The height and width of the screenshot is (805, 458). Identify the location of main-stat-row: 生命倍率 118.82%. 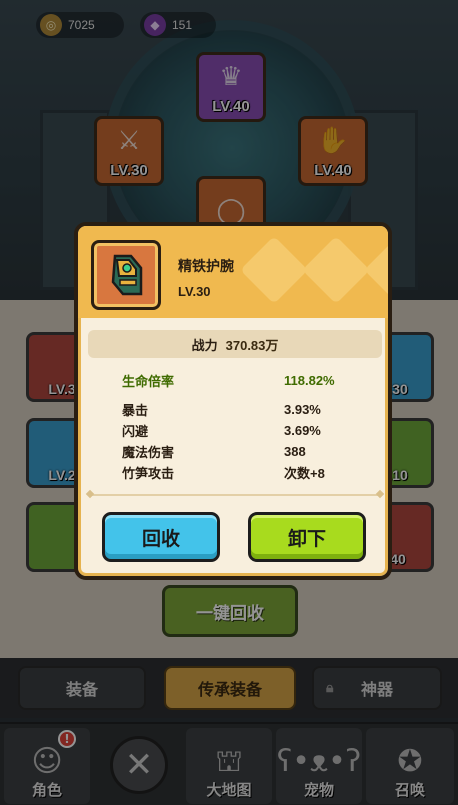
(242, 380).